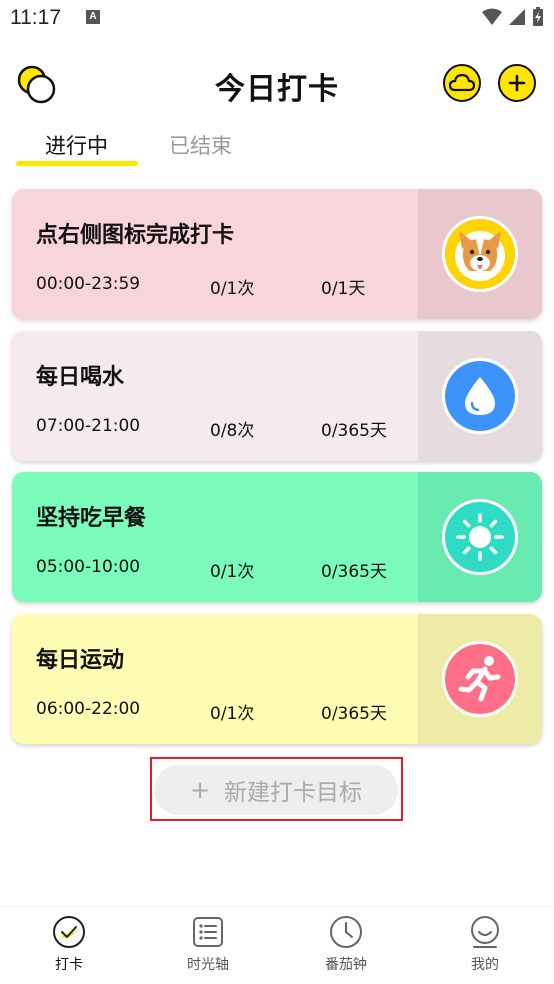  What do you see at coordinates (277, 537) in the screenshot?
I see `checkin-card: 坚持吃早餐 05:00-10:00 0/1次 0/365天` at bounding box center [277, 537].